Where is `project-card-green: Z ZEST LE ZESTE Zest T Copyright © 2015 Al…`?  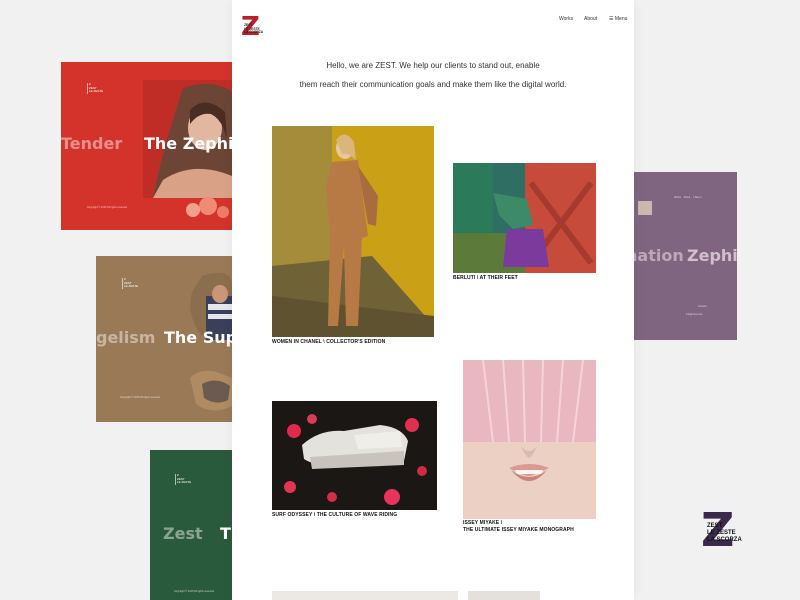 project-card-green: Z ZEST LE ZESTE Zest T Copyright © 2015 Al… is located at coordinates (191, 525).